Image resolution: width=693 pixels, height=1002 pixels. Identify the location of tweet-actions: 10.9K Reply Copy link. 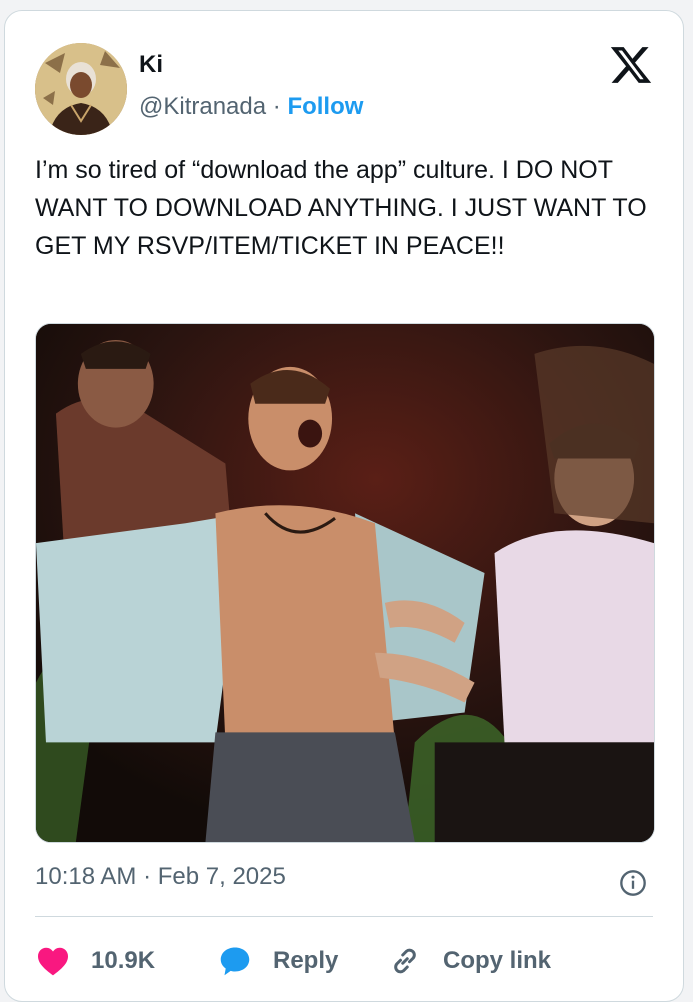
(344, 961).